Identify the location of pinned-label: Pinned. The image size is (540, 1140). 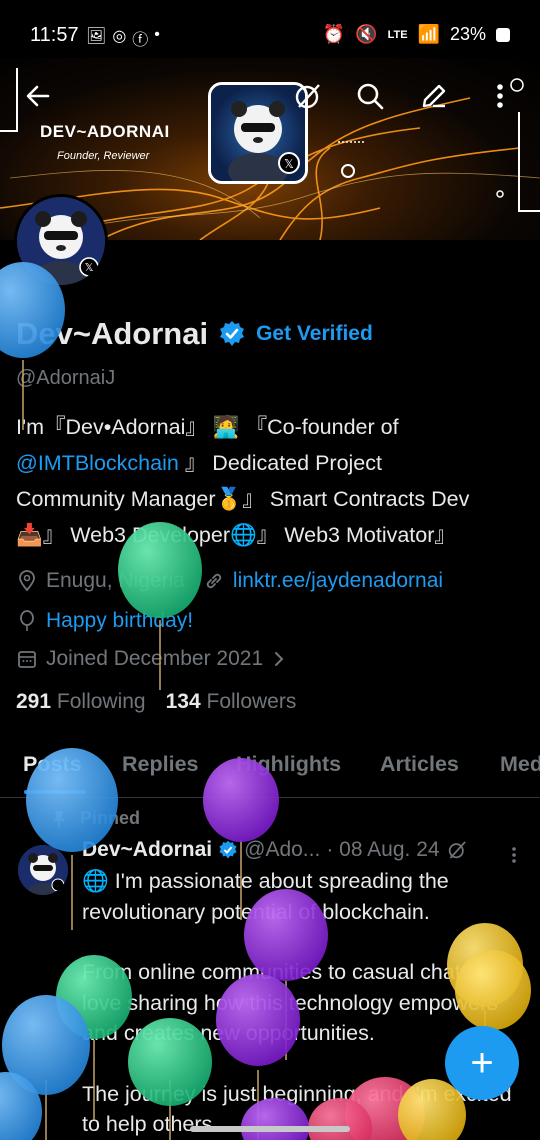
(110, 818).